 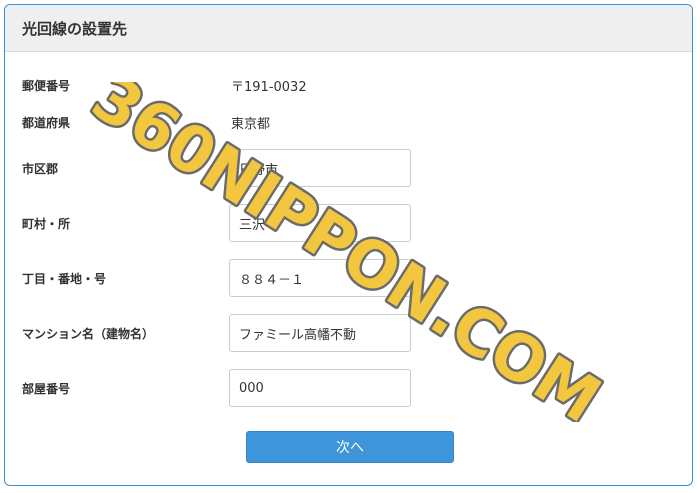 What do you see at coordinates (46, 123) in the screenshot?
I see `prefecture-label: 都道府県` at bounding box center [46, 123].